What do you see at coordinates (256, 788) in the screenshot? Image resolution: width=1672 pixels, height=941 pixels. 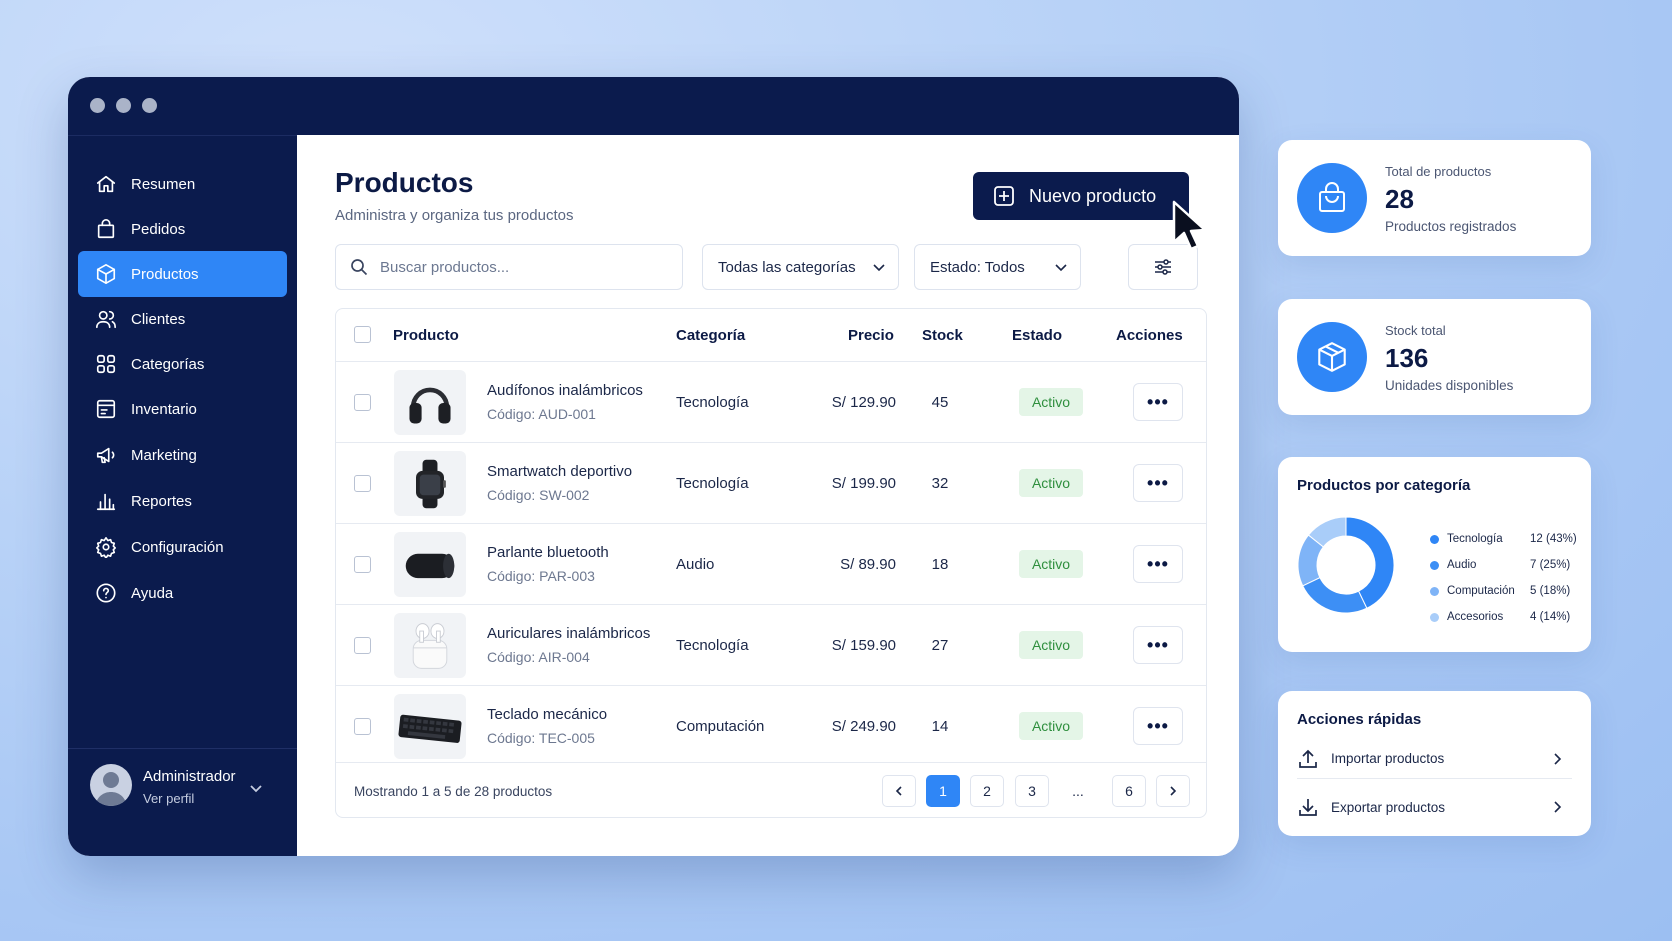 I see `chevron-down-icon` at bounding box center [256, 788].